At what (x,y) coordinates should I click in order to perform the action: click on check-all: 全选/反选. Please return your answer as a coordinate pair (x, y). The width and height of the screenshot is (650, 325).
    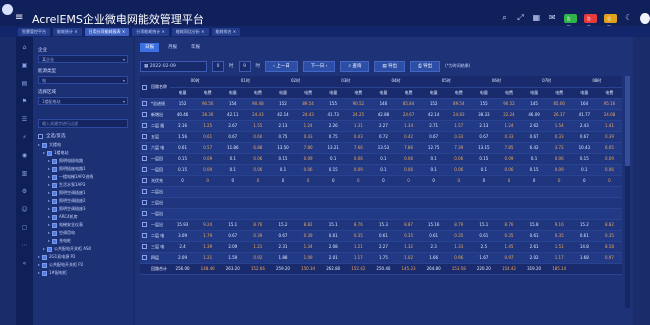
    Looking at the image, I should click on (83, 136).